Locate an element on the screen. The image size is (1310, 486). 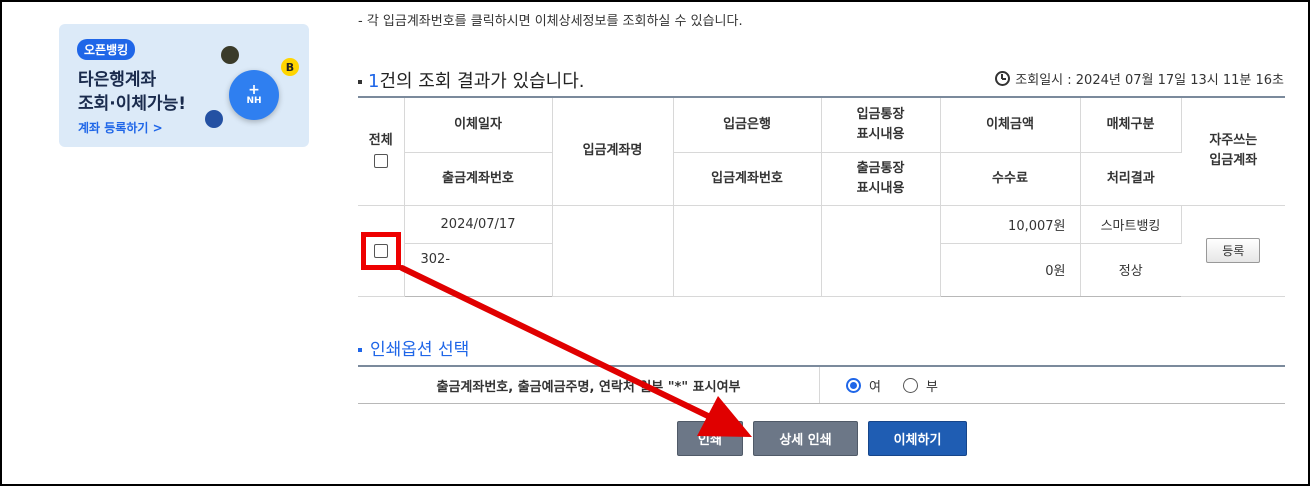
open-banking-banner: 오픈뱅킹 타은행계좌 조회·이체가능! 계좌 등록하기 > B + NH is located at coordinates (184, 85).